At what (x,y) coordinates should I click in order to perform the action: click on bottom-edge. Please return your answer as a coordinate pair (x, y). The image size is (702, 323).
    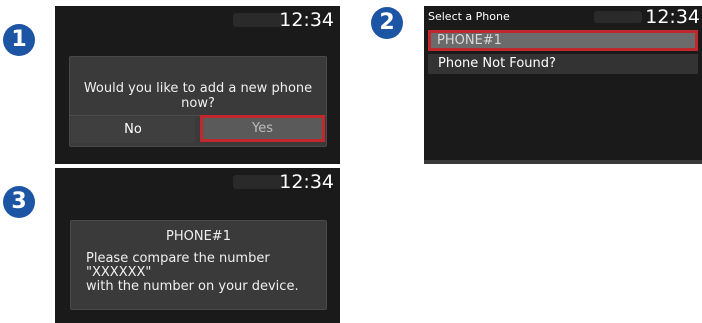
    Looking at the image, I should click on (563, 162).